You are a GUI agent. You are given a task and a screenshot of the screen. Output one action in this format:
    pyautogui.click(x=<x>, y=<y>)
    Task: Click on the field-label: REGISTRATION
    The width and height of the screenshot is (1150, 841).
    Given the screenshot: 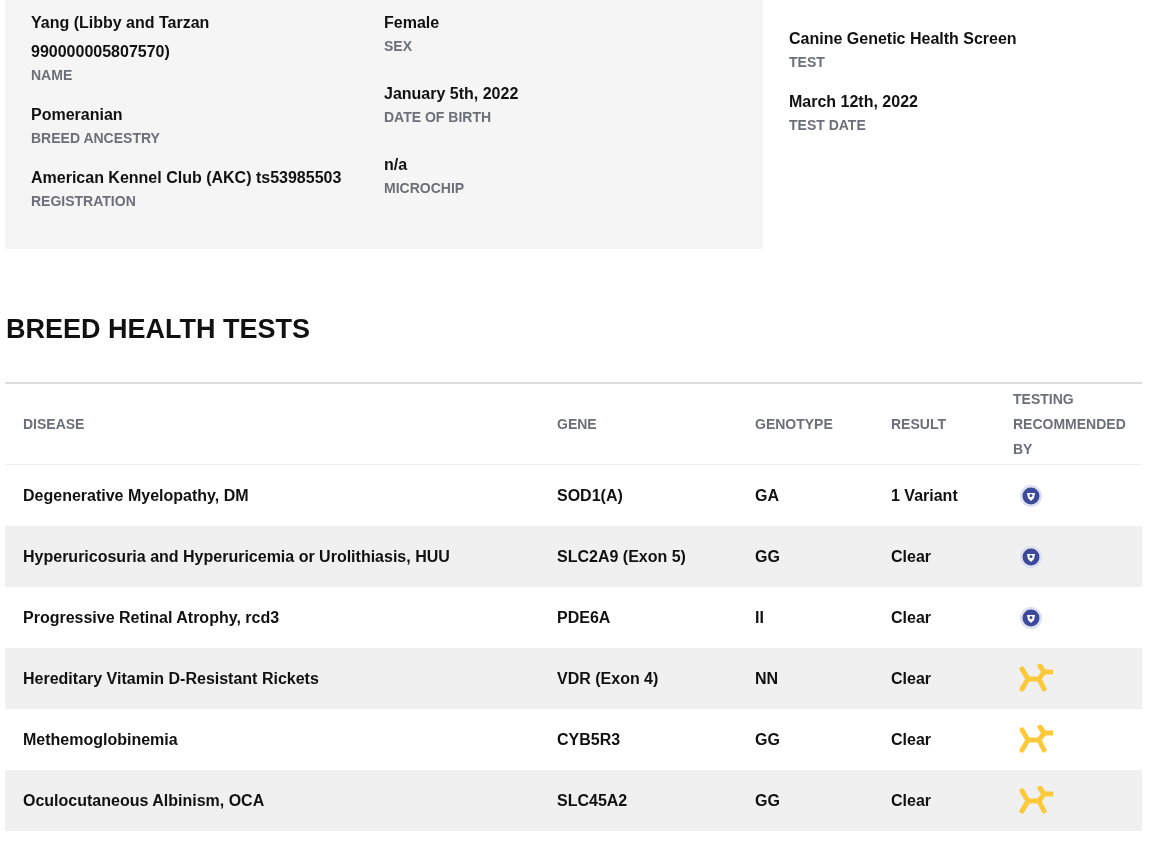 What is the action you would take?
    pyautogui.click(x=84, y=201)
    